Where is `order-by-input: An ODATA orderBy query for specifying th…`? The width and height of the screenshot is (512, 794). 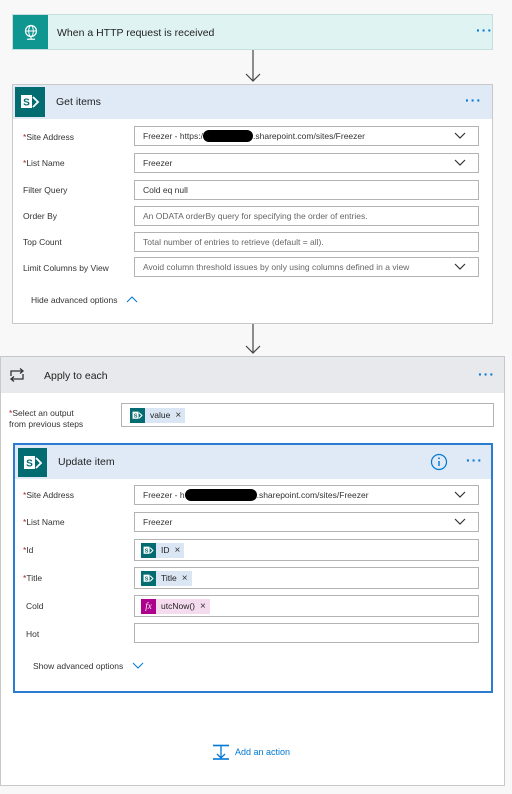 order-by-input: An ODATA orderBy query for specifying th… is located at coordinates (306, 216).